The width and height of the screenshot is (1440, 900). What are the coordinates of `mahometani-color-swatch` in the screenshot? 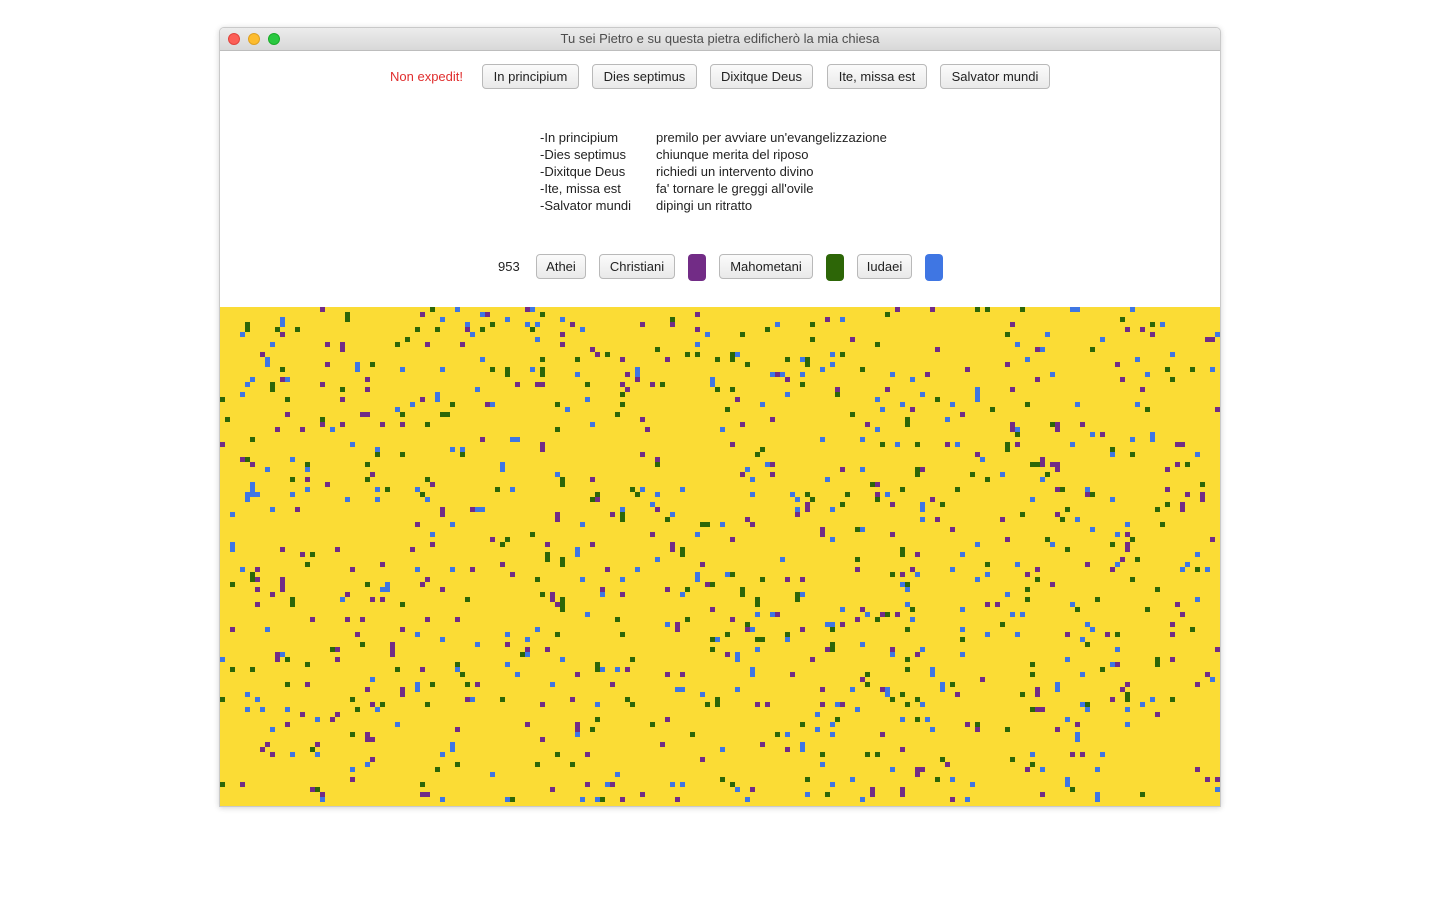 It's located at (835, 267).